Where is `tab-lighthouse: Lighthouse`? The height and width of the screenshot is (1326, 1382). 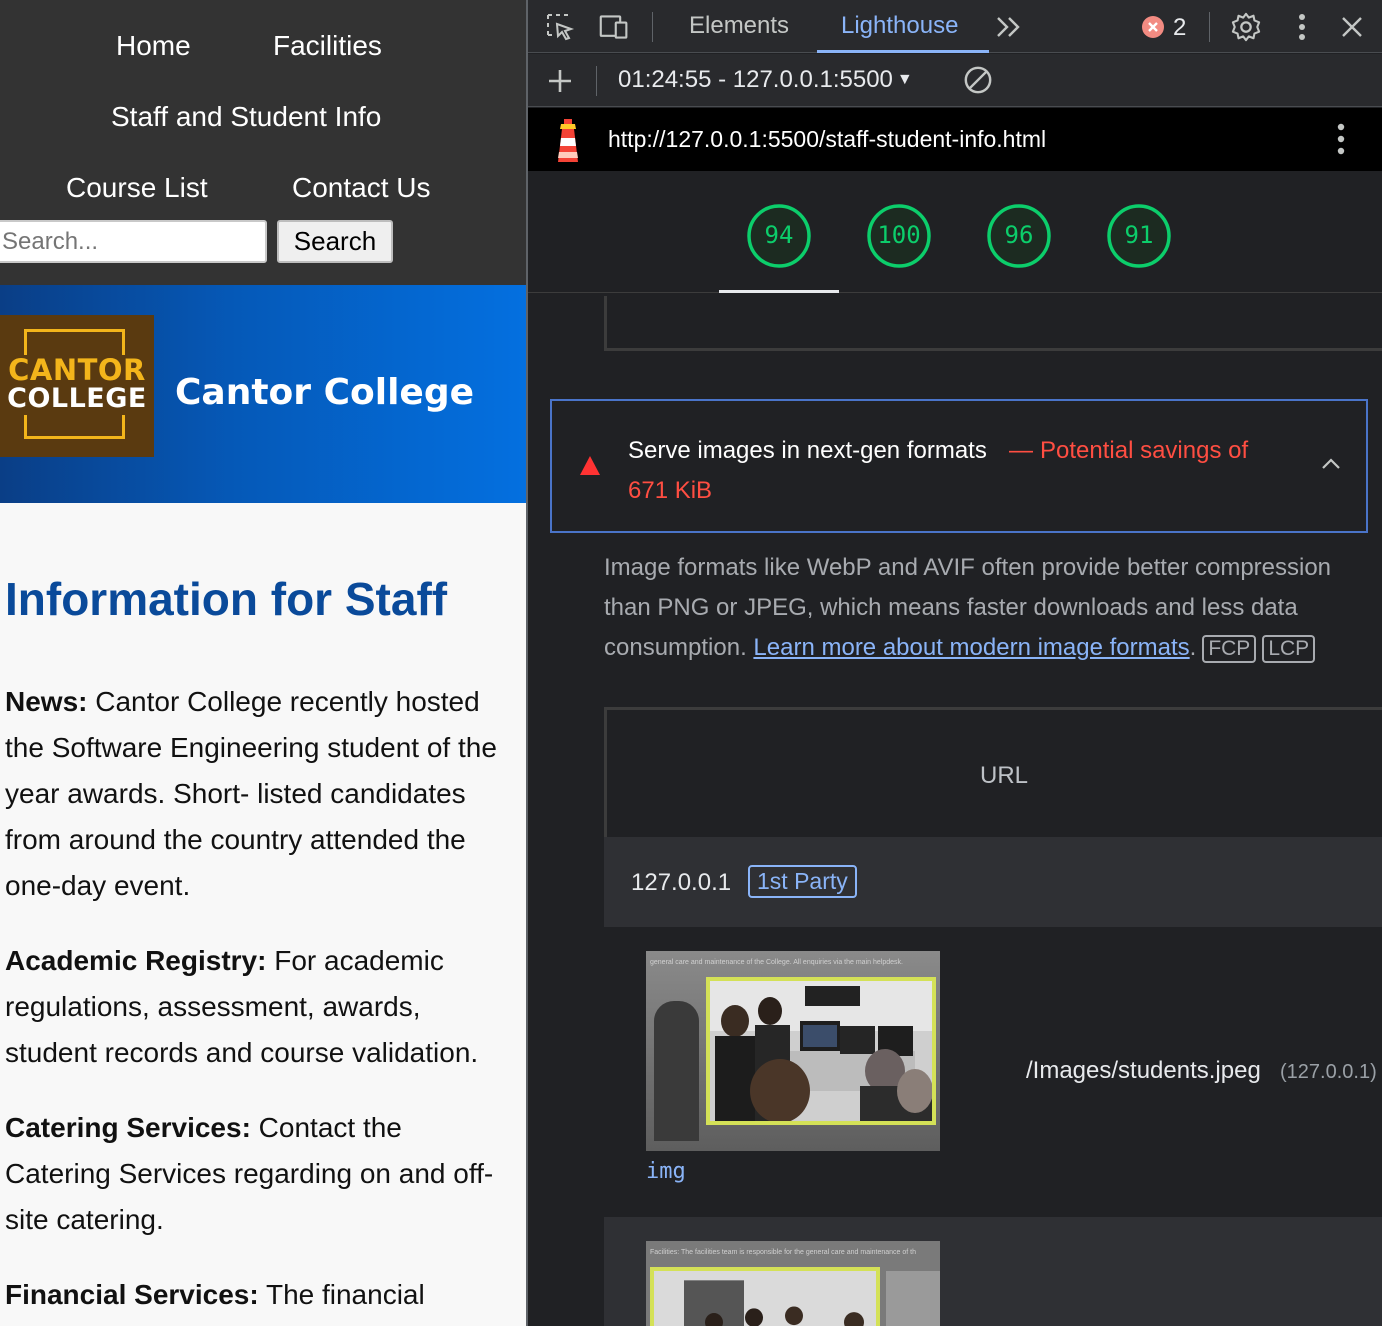 tab-lighthouse: Lighthouse is located at coordinates (899, 26).